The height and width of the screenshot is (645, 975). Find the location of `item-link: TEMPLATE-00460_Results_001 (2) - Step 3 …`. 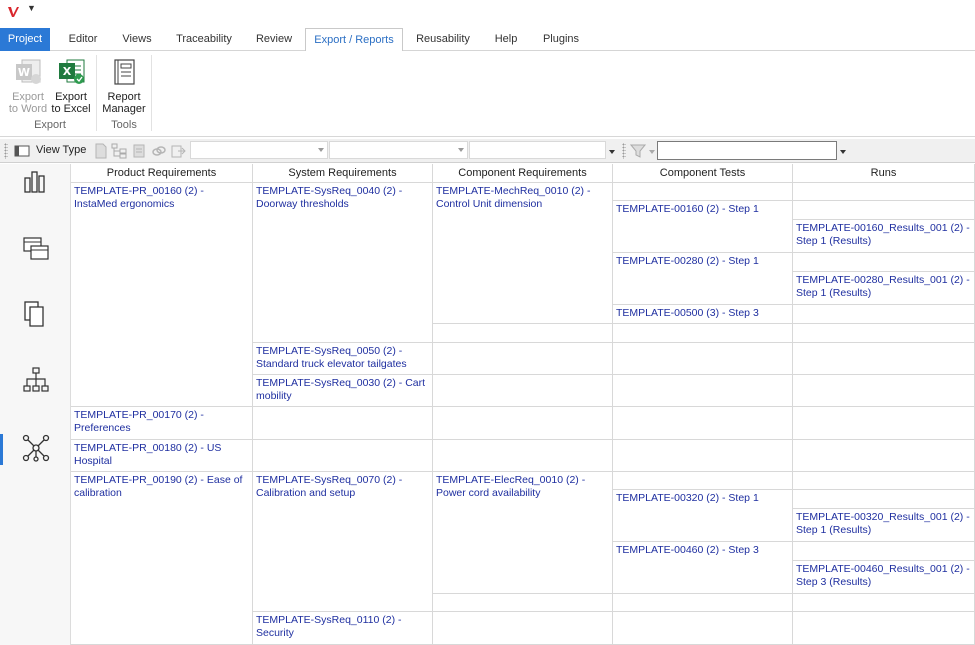

item-link: TEMPLATE-00460_Results_001 (2) - Step 3 … is located at coordinates (883, 575).